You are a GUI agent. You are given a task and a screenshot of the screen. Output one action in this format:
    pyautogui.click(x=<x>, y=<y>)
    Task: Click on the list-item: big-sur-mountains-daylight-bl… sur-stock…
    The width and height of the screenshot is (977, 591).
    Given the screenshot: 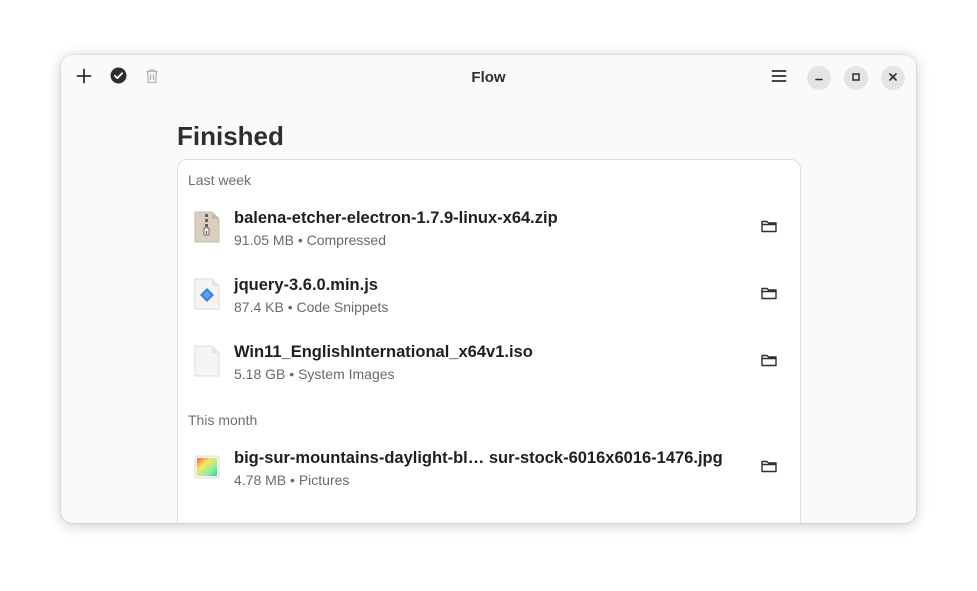 What is the action you would take?
    pyautogui.click(x=489, y=472)
    